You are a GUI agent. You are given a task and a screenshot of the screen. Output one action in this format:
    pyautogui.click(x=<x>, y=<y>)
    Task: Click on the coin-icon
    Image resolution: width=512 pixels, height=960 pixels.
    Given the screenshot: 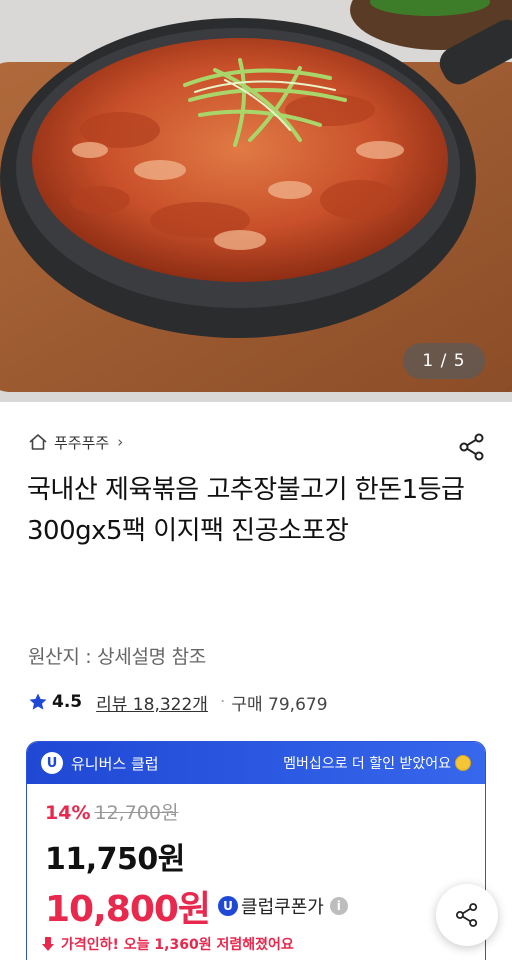 What is the action you would take?
    pyautogui.click(x=463, y=763)
    